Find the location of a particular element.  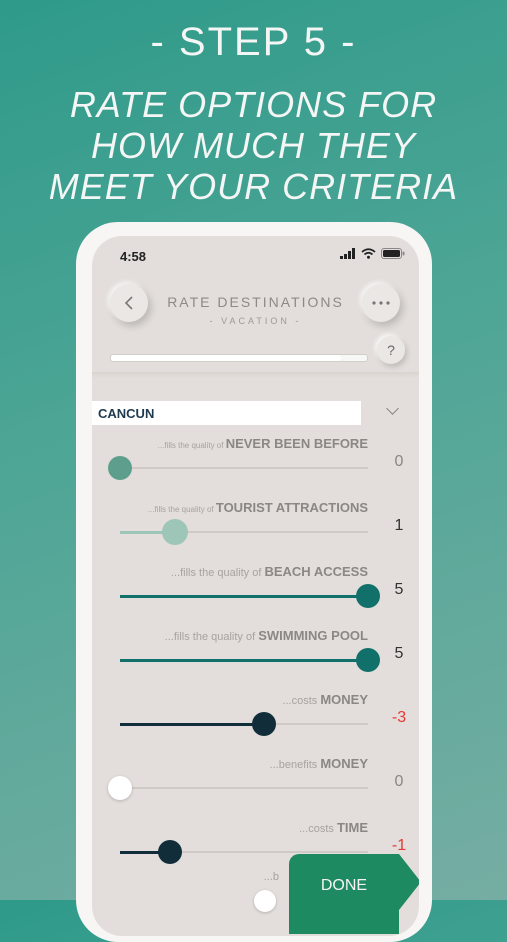

more-button is located at coordinates (381, 303).